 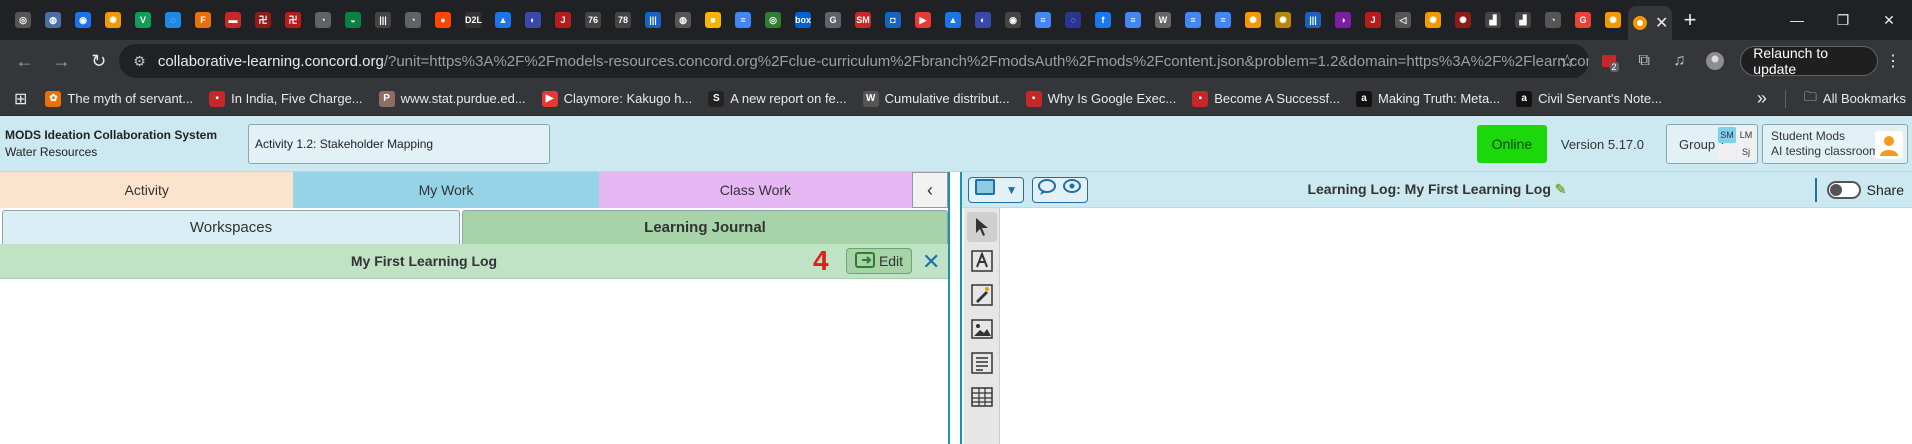 I want to click on tab-favicon-icon: V, so click(x=143, y=20).